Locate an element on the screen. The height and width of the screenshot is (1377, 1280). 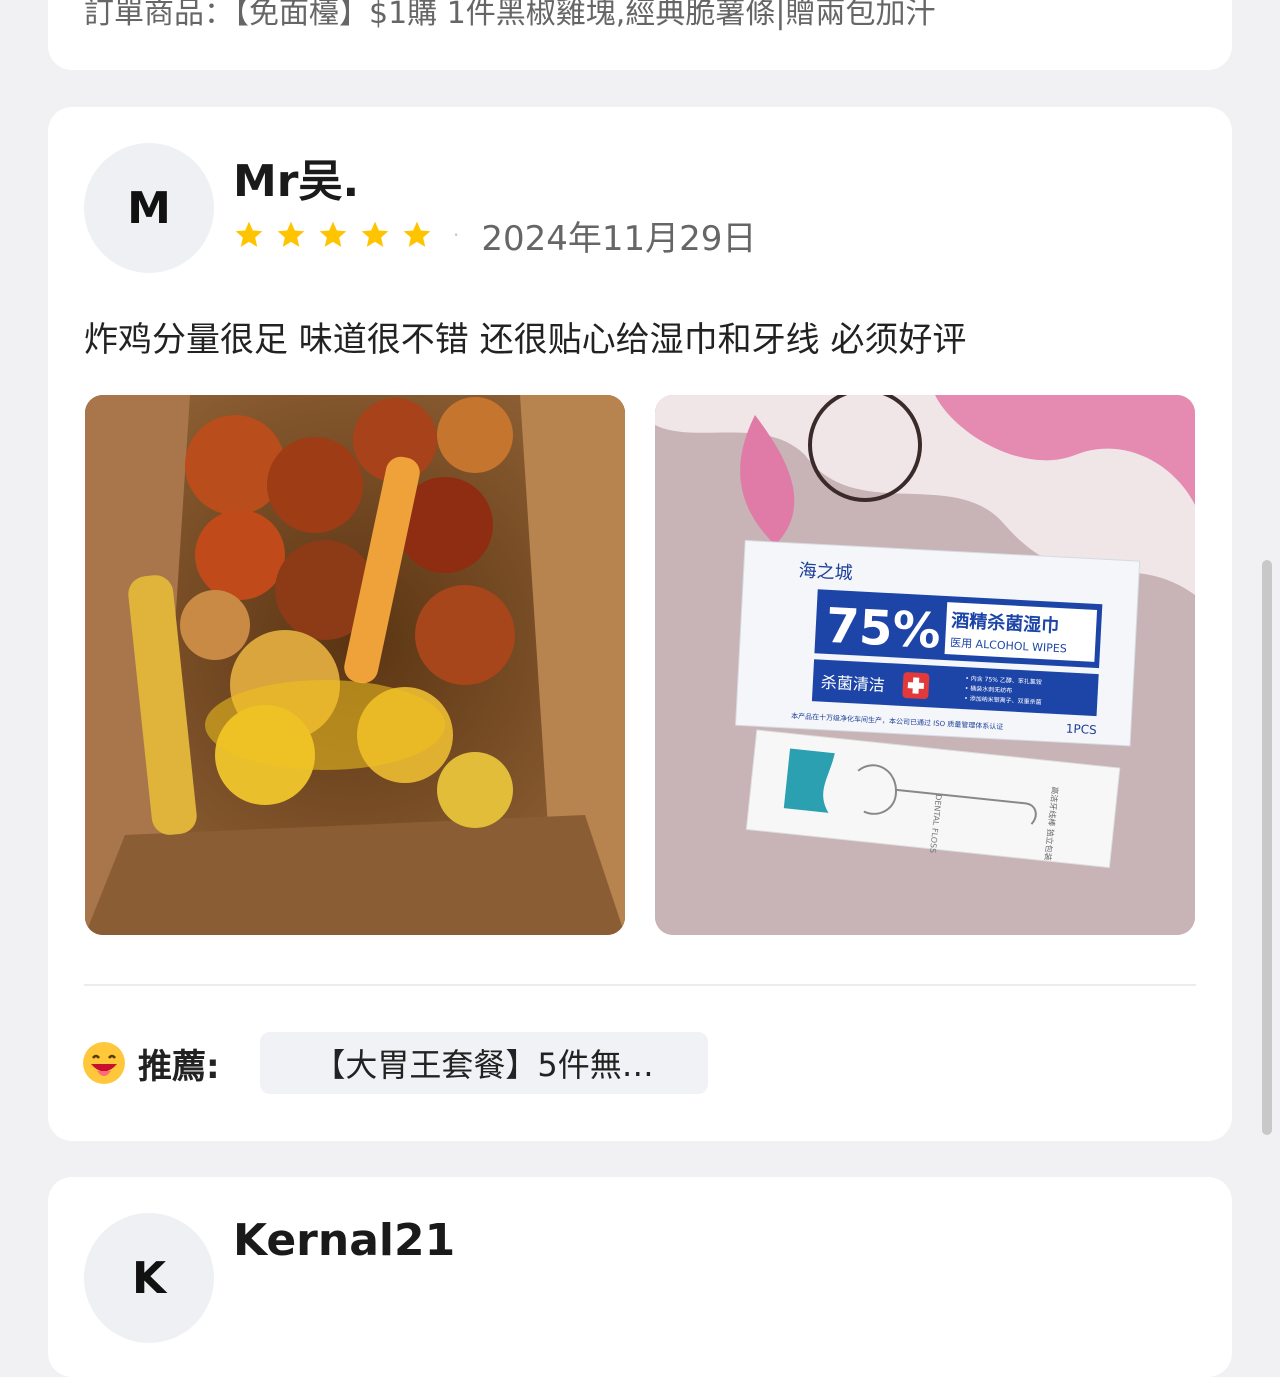
divider is located at coordinates (640, 985).